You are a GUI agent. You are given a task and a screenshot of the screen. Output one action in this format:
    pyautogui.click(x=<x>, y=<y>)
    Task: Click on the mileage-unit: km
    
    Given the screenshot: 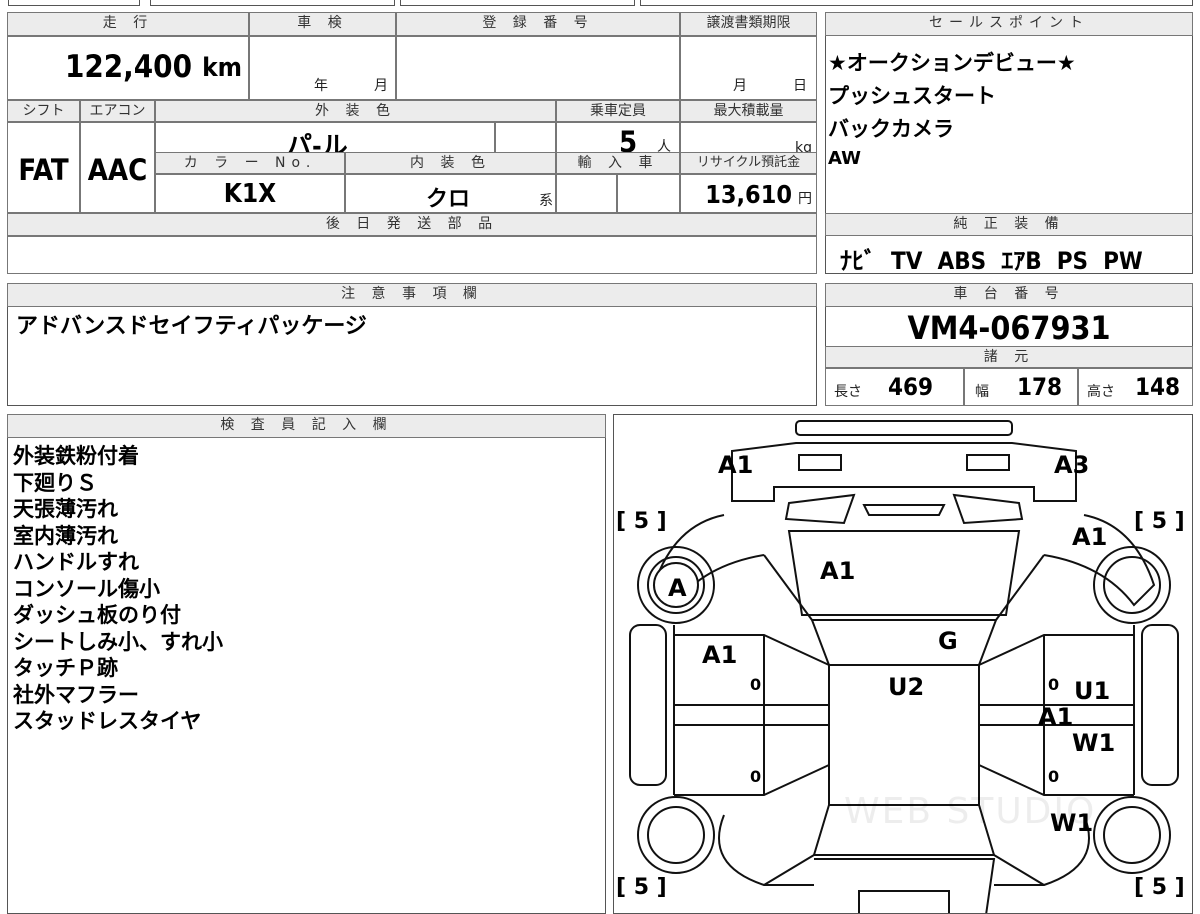 What is the action you would take?
    pyautogui.click(x=222, y=68)
    